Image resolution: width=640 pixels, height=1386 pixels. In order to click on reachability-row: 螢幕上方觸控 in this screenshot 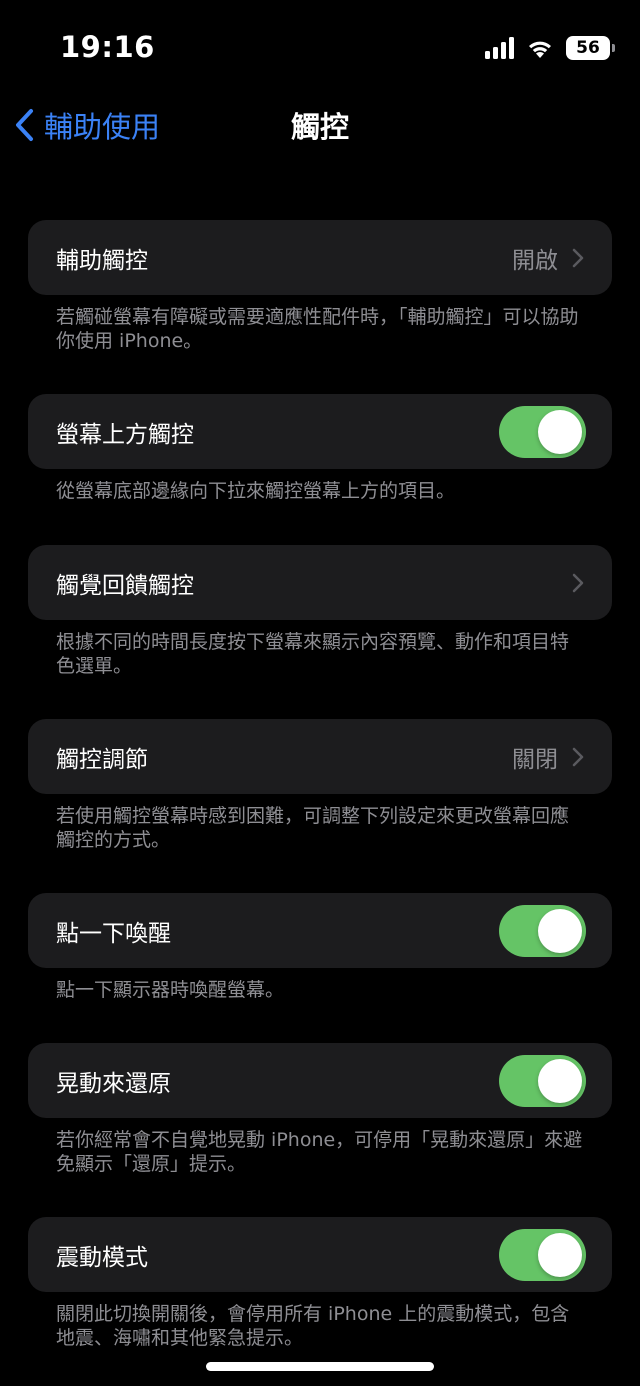, I will do `click(320, 431)`.